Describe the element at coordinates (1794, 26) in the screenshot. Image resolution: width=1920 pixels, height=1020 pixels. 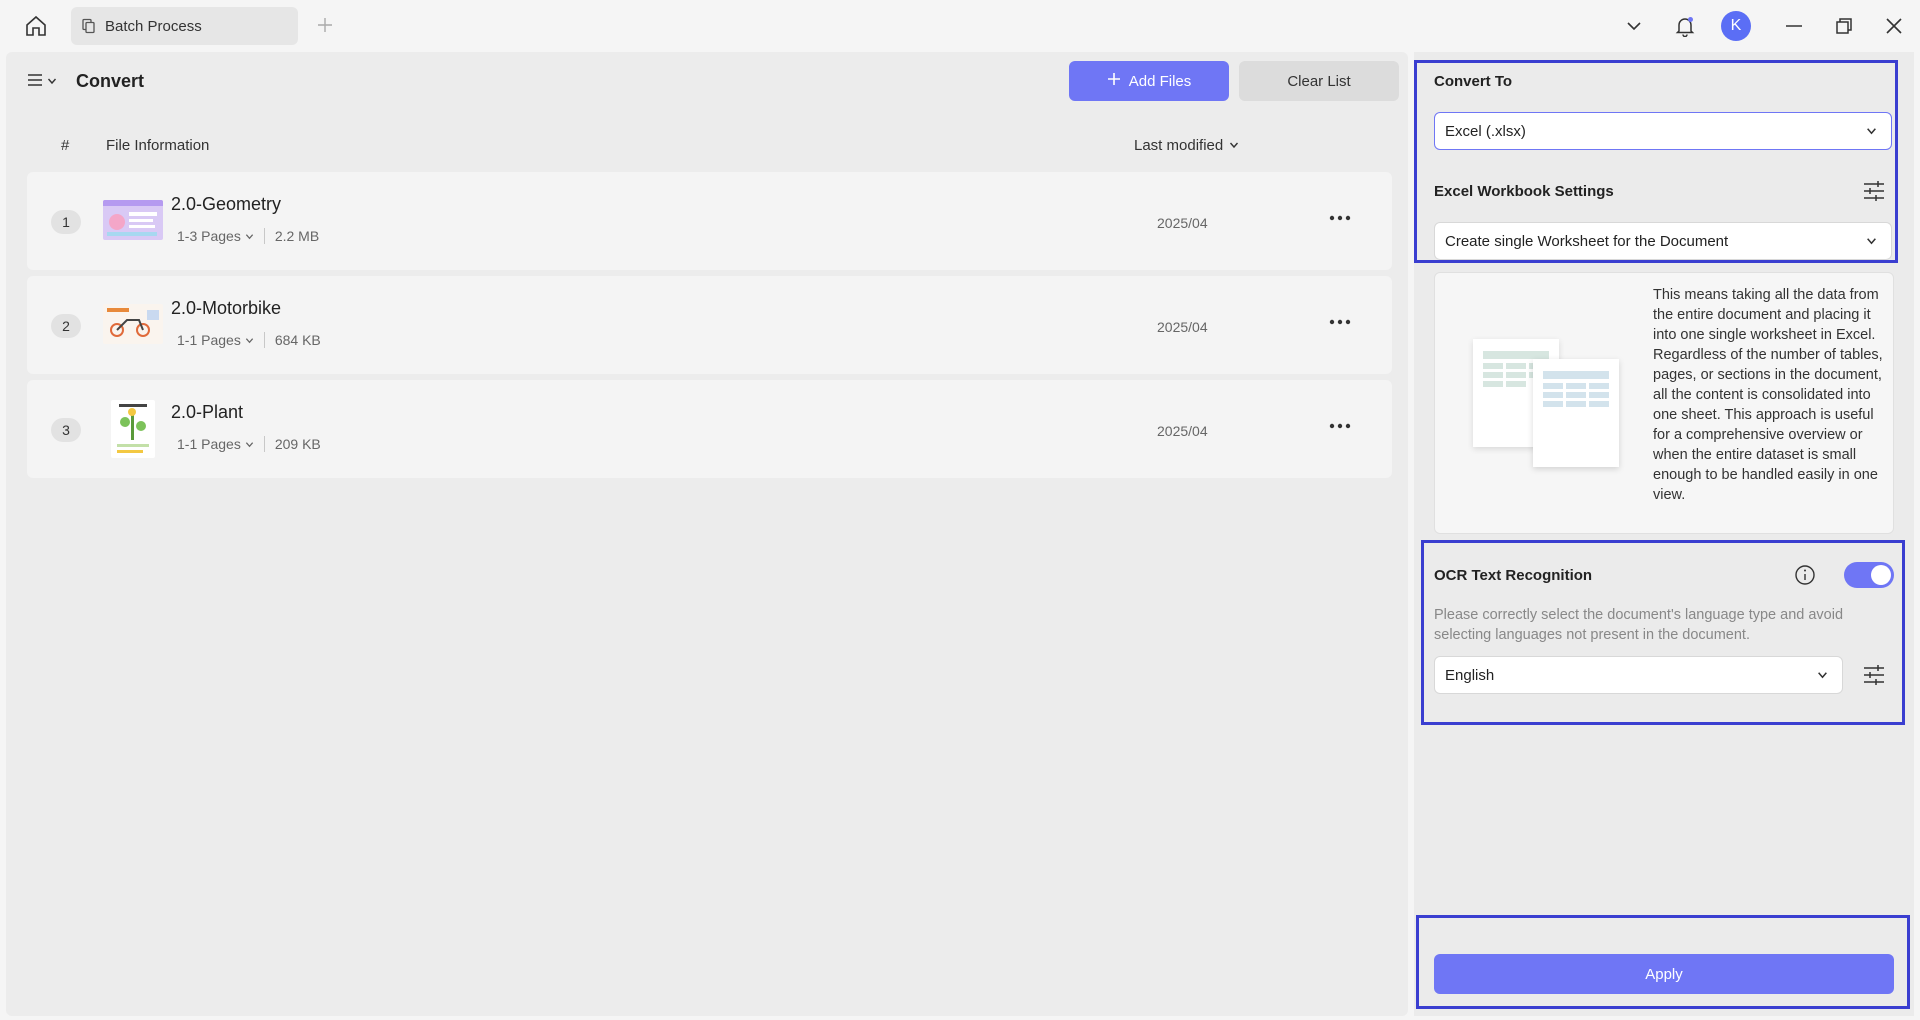
I see `minimize-icon` at that location.